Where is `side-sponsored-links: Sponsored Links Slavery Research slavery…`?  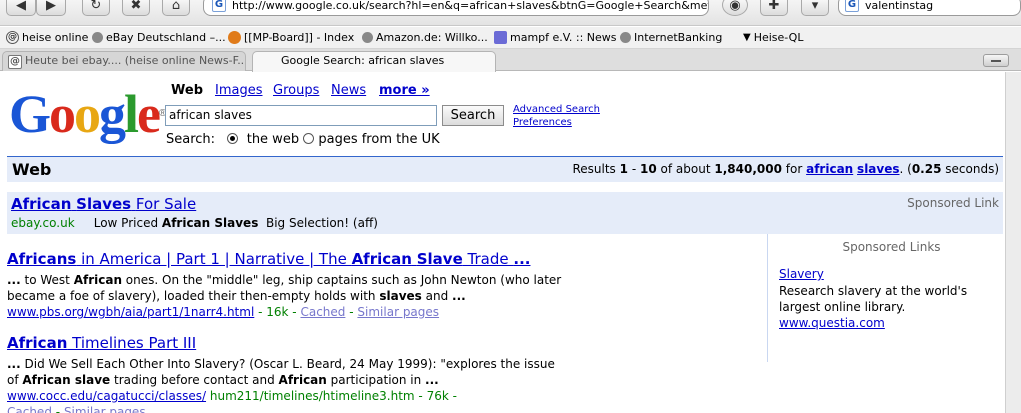
side-sponsored-links: Sponsored Links Slavery Research slavery… is located at coordinates (885, 298).